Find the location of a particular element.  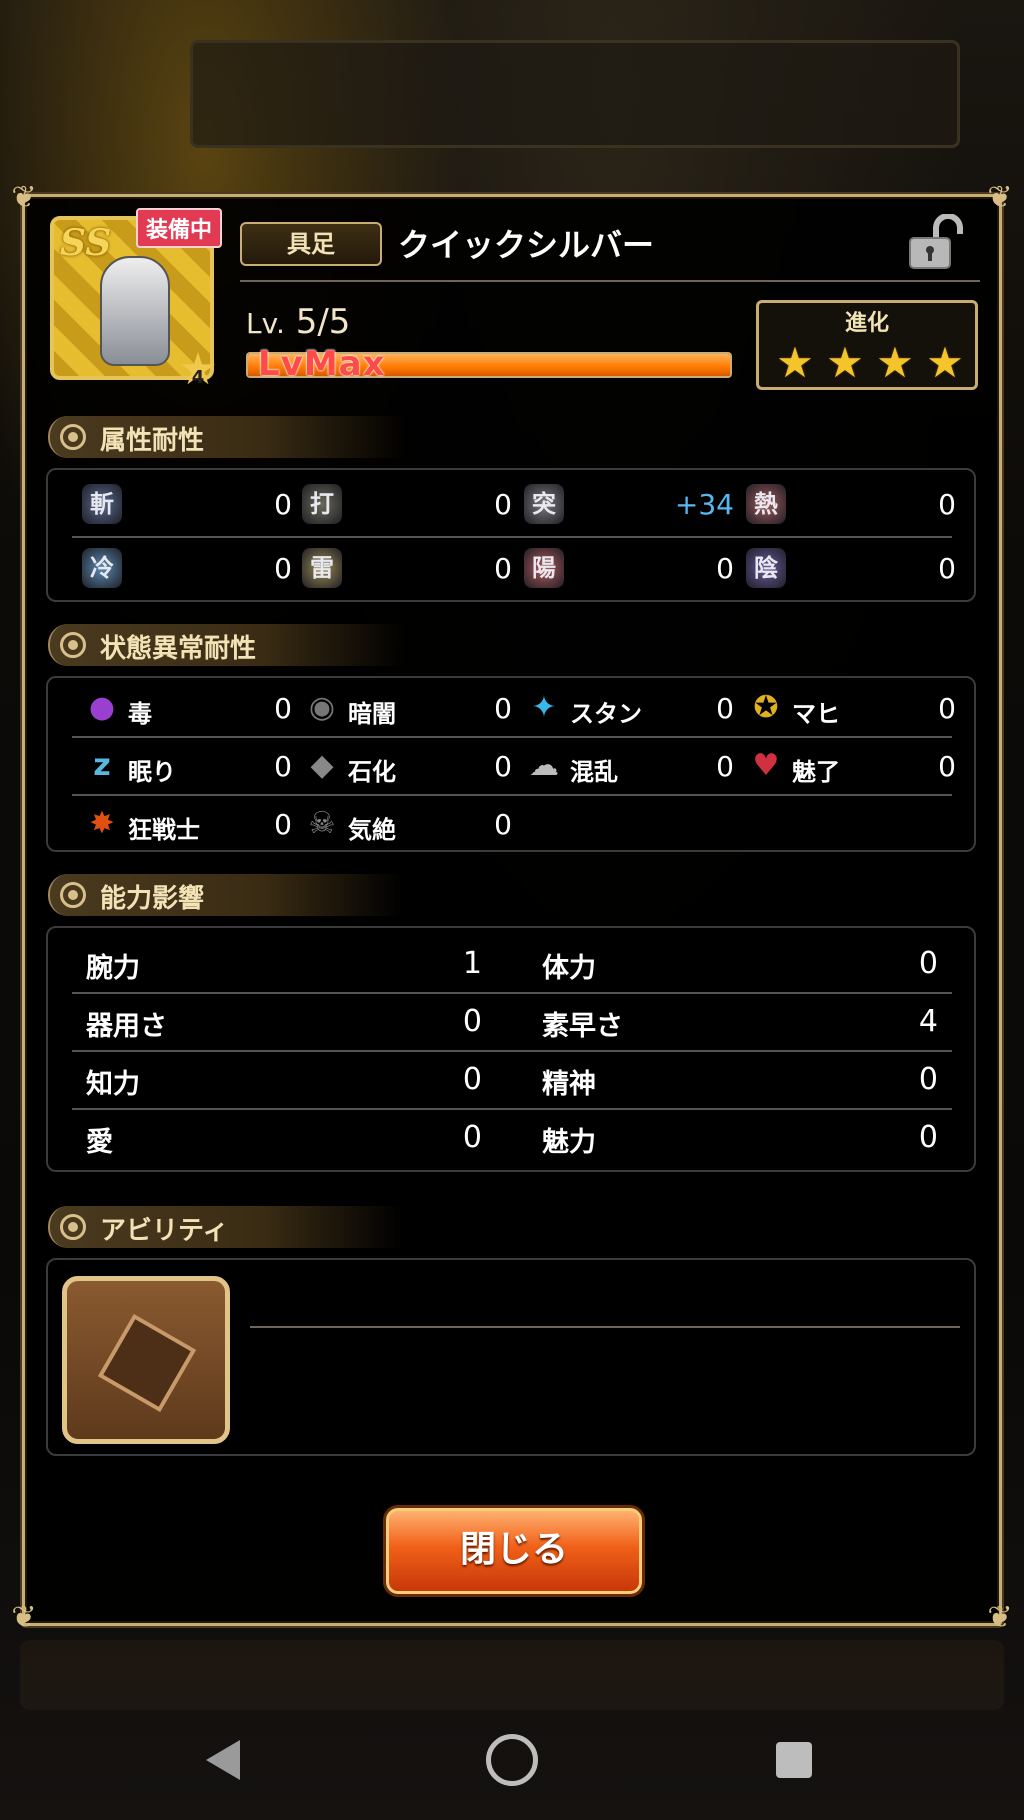

berserk-icon: ✸ is located at coordinates (102, 823).